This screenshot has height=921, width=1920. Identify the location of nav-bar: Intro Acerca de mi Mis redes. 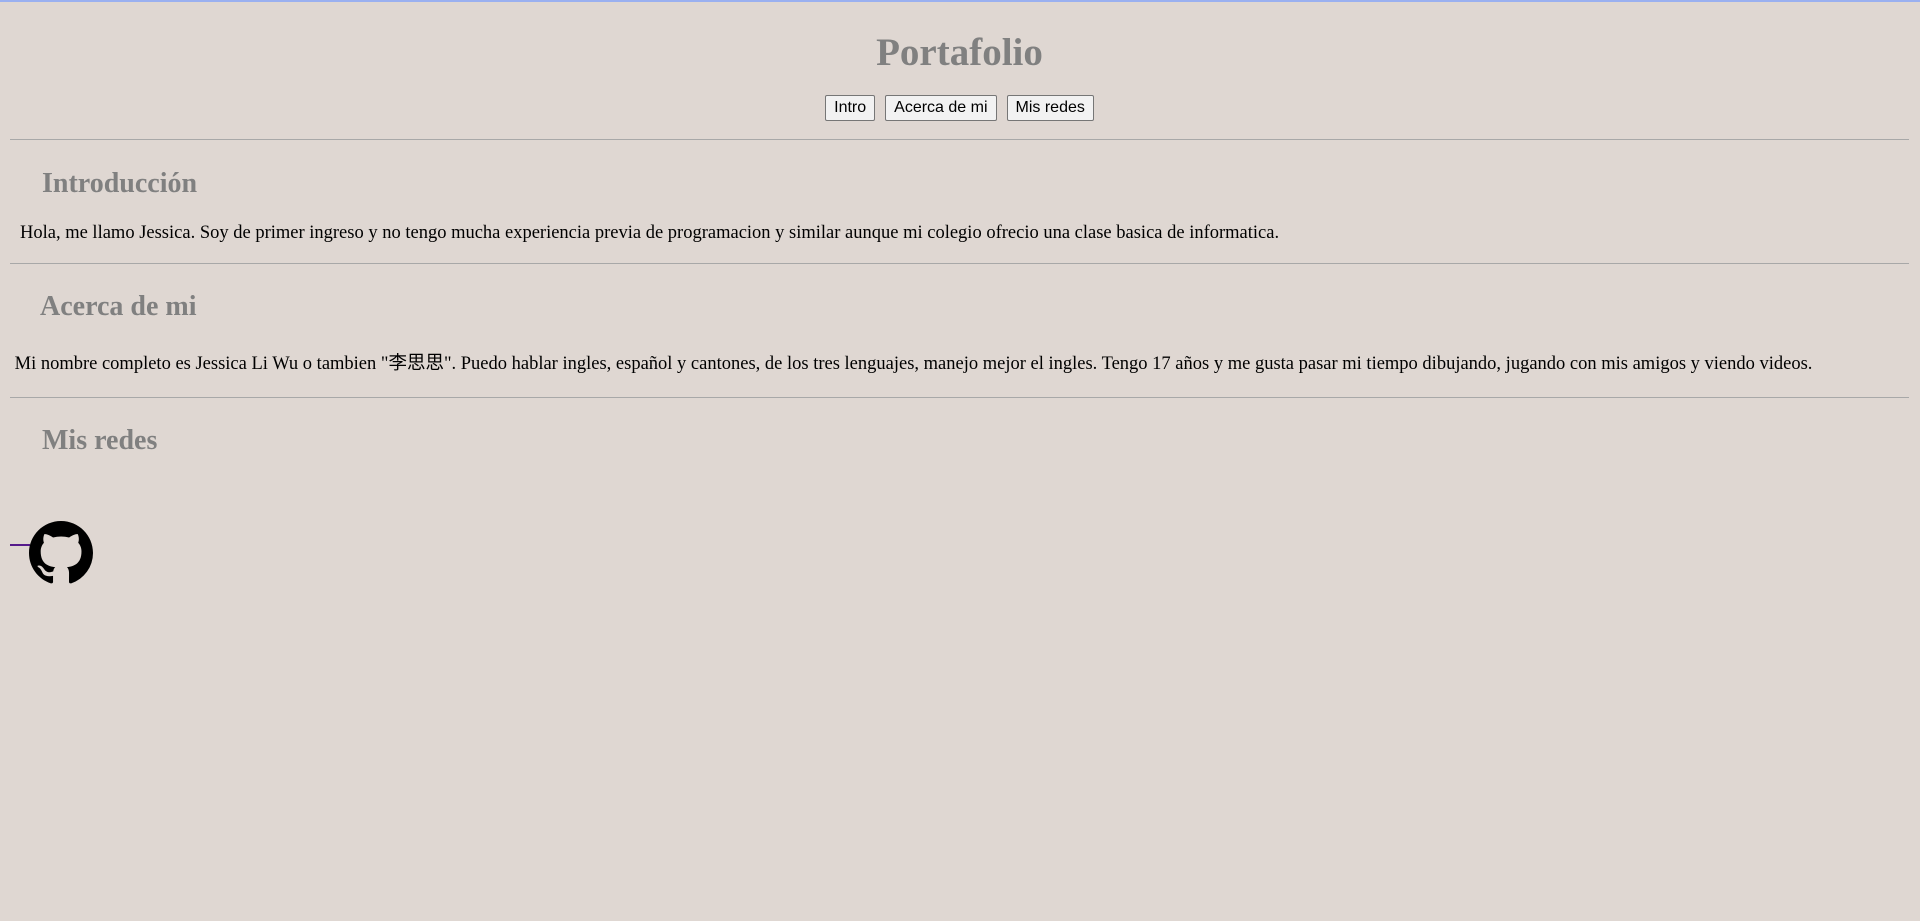
(959, 108).